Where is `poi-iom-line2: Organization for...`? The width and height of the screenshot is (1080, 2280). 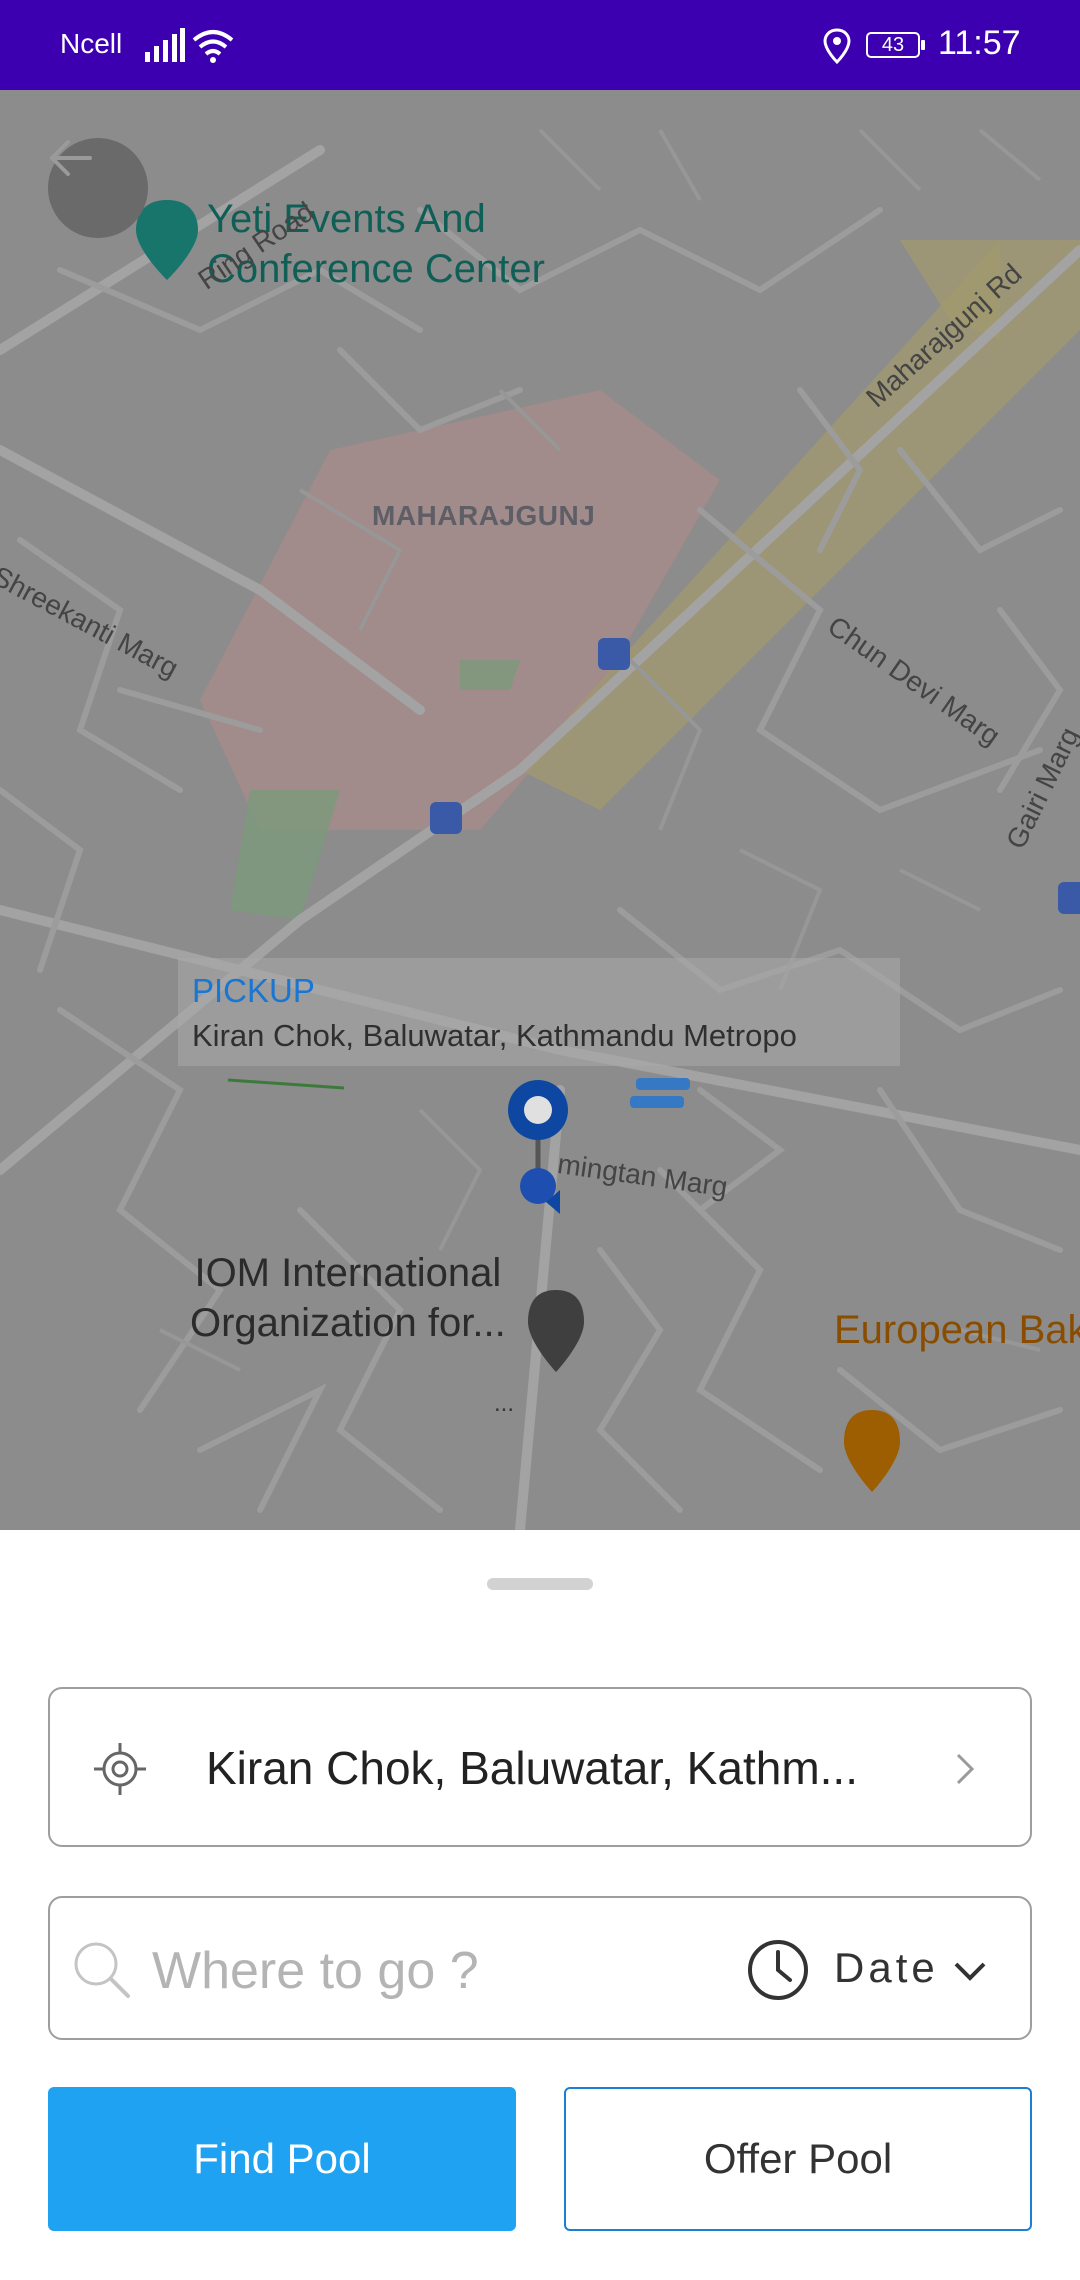 poi-iom-line2: Organization for... is located at coordinates (348, 1323).